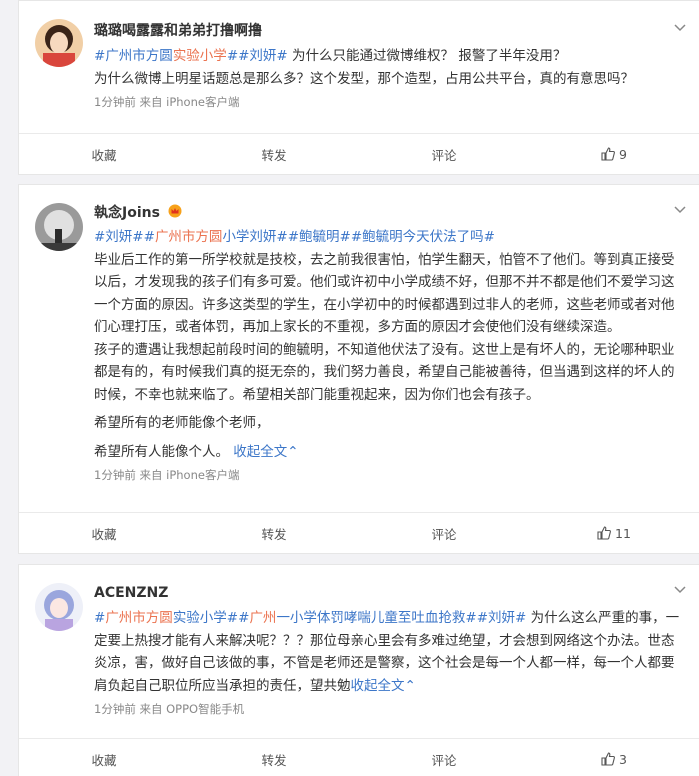 This screenshot has height=776, width=699. I want to click on post-meta: 1分钟前 来自 OPPO智能手机, so click(169, 709).